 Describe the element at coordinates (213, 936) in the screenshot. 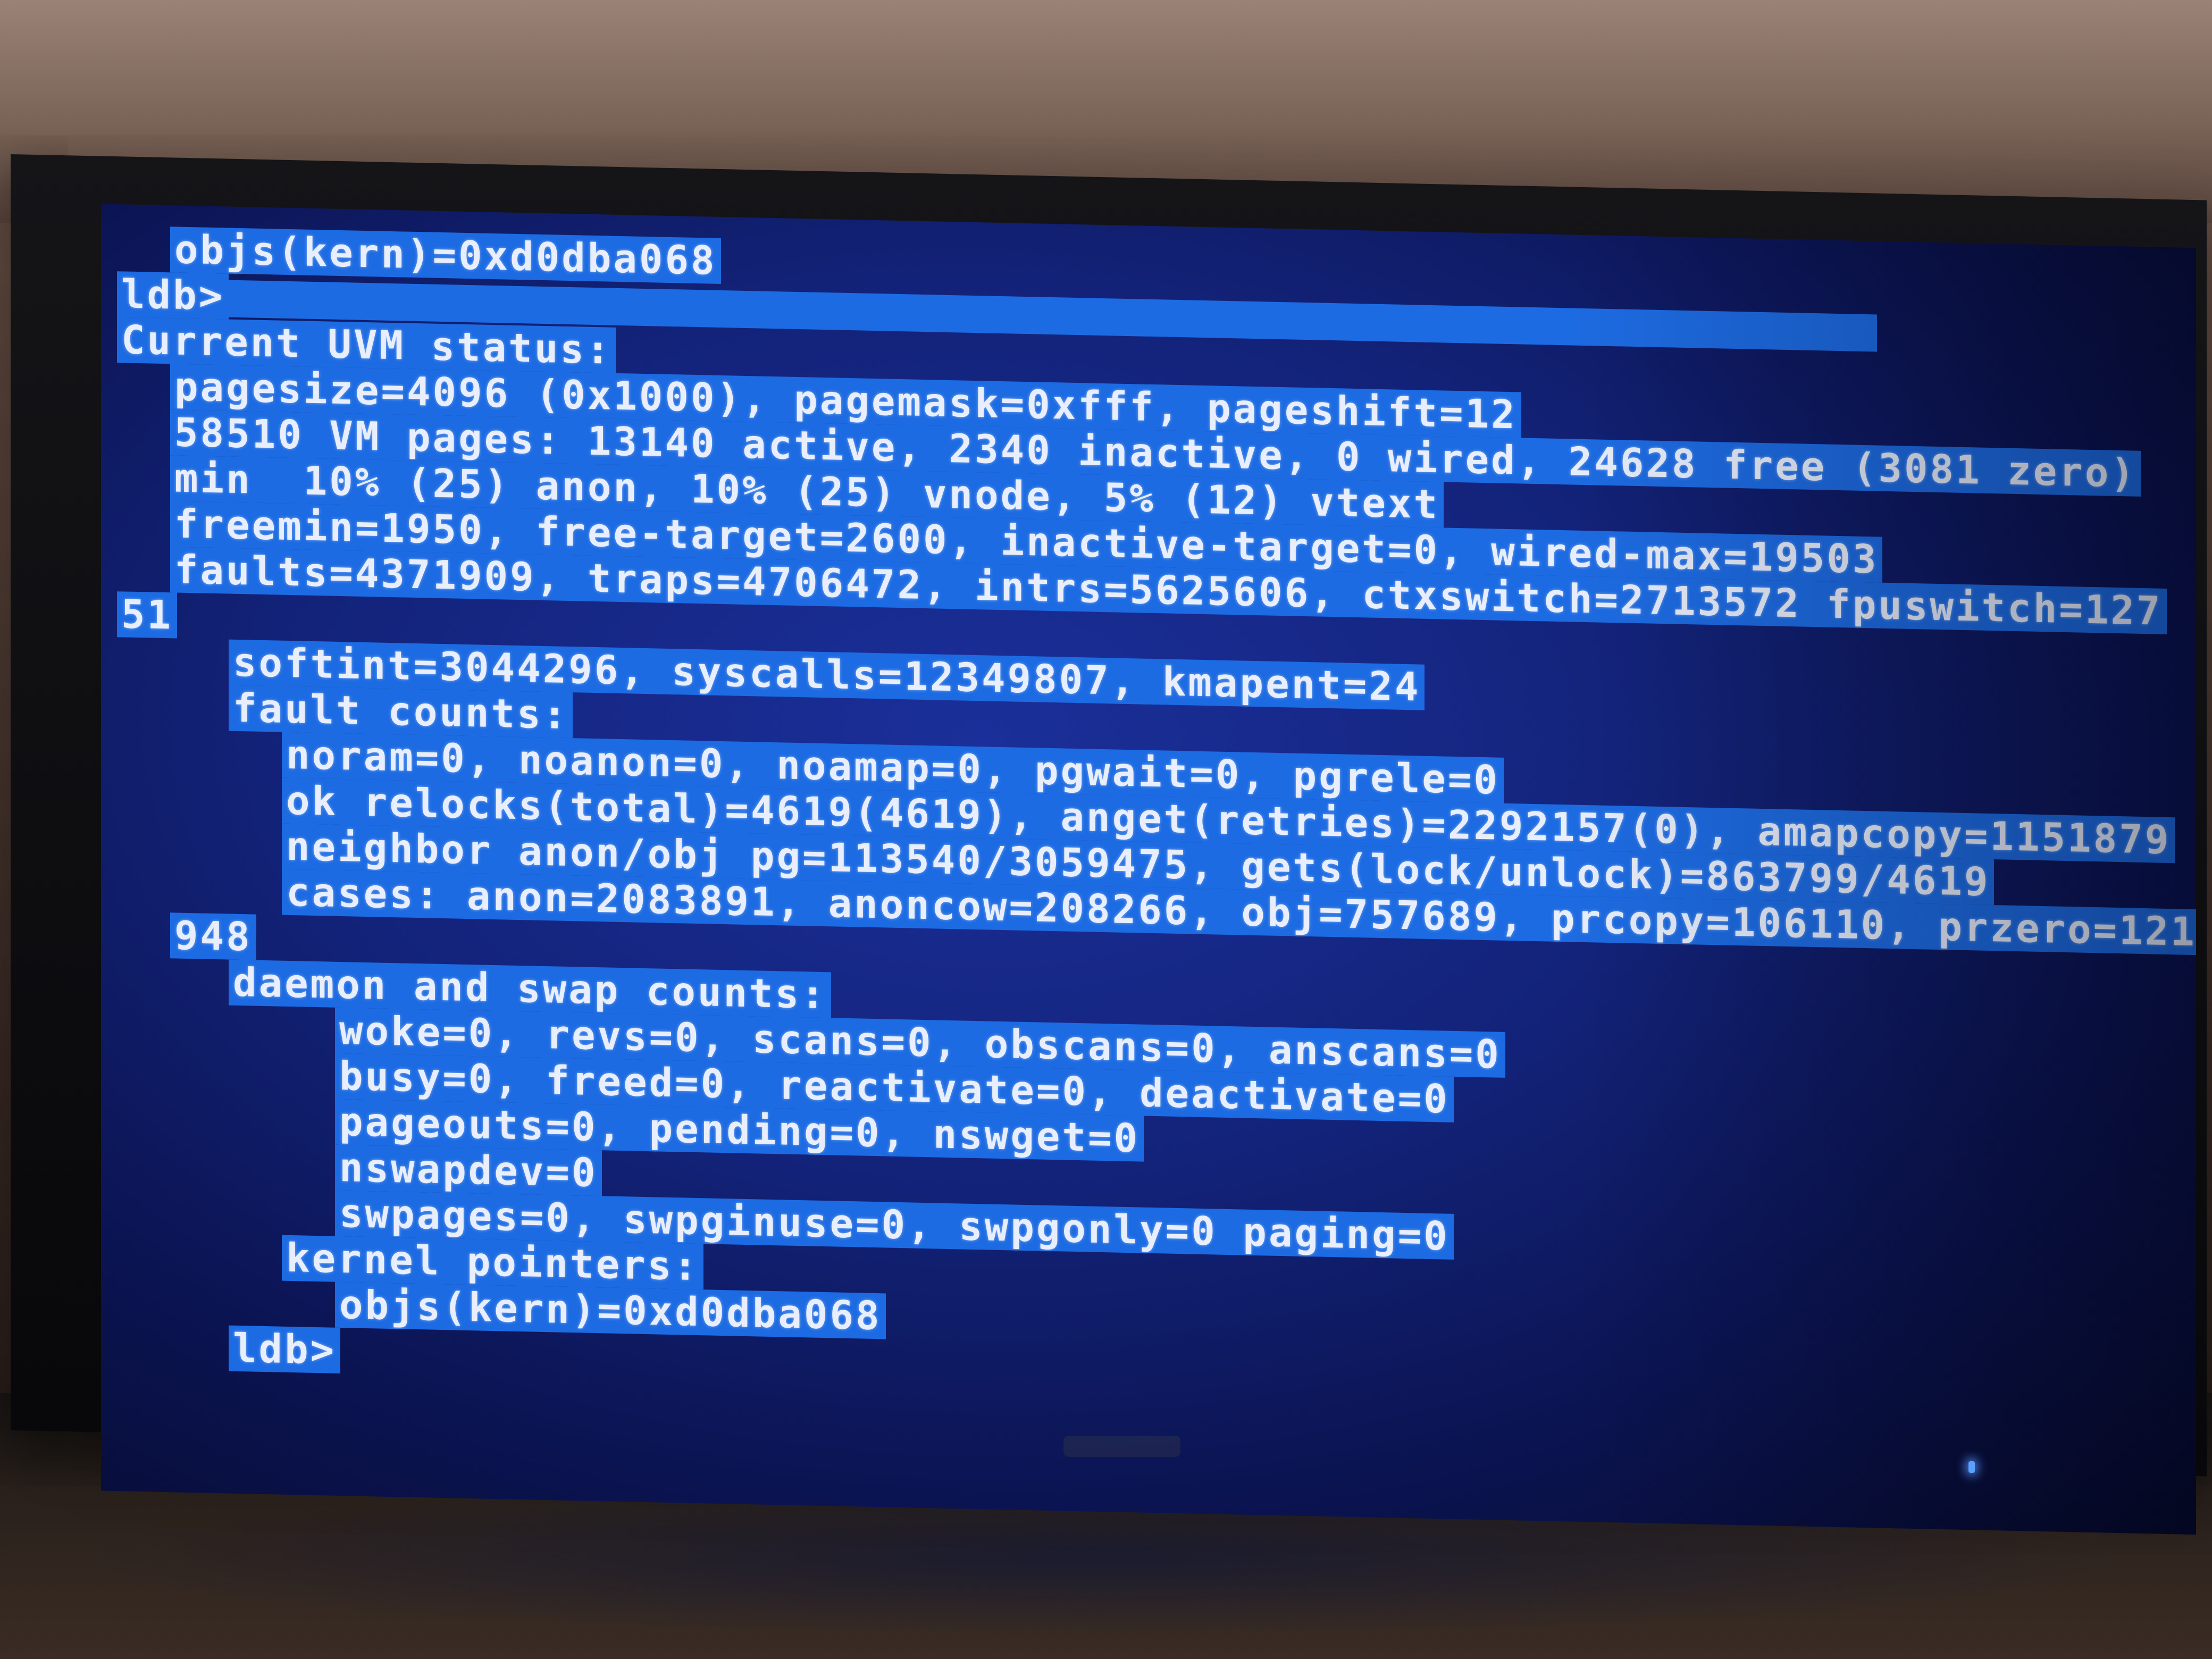

I see `console-line-text: 948` at that location.